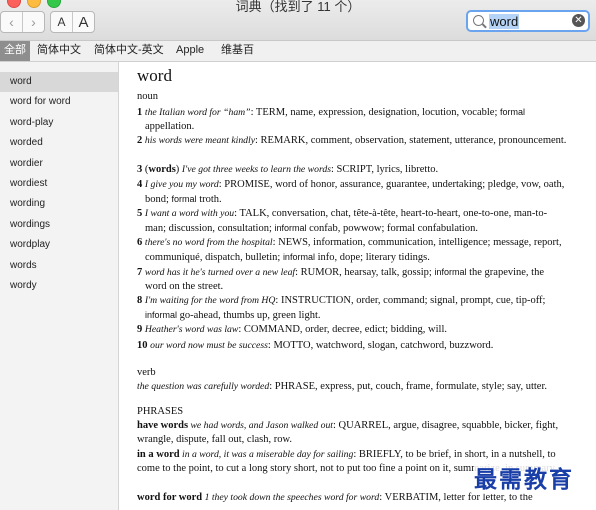 This screenshot has height=510, width=596. I want to click on font-size-group: A A, so click(72, 22).